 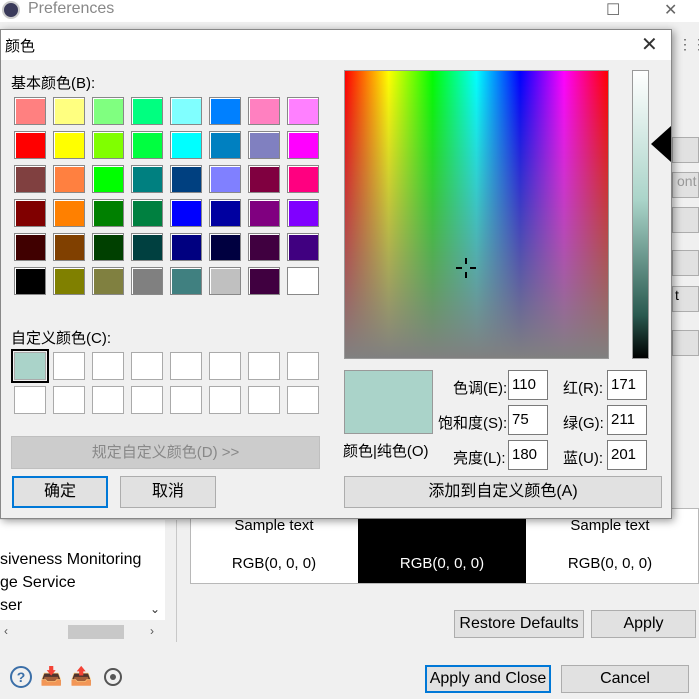 I want to click on lum-field: 180, so click(x=528, y=455).